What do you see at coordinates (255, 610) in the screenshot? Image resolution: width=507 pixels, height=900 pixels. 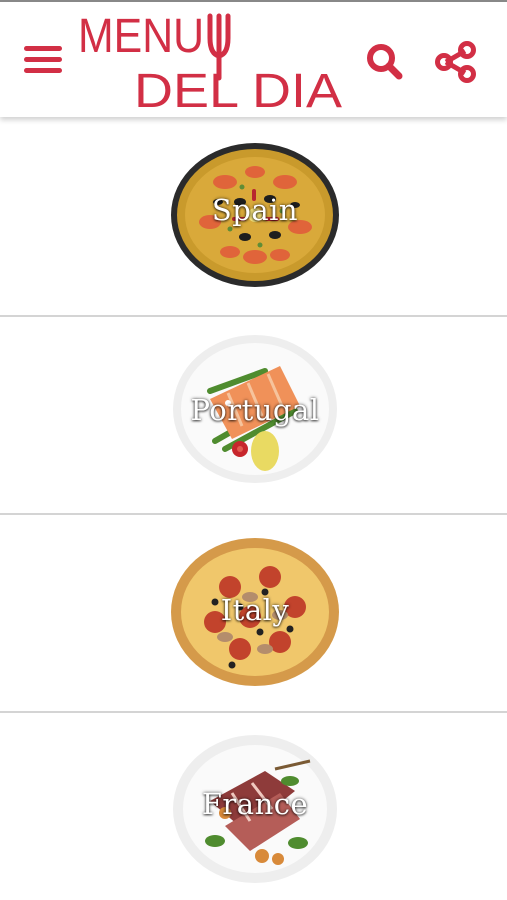 I see `country-label: Italy` at bounding box center [255, 610].